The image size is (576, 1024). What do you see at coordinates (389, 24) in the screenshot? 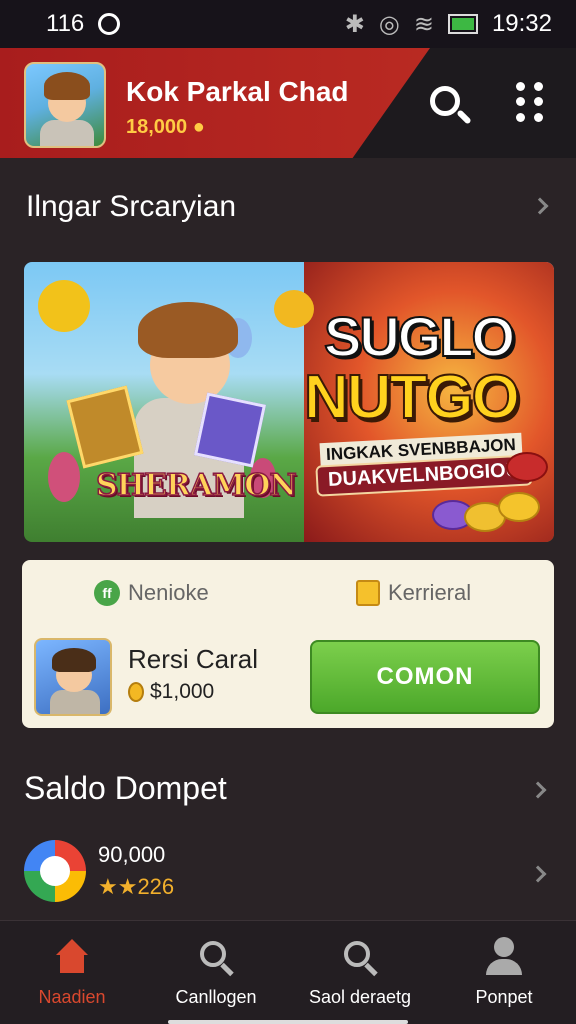
I see `vibrate-icon: ◎` at bounding box center [389, 24].